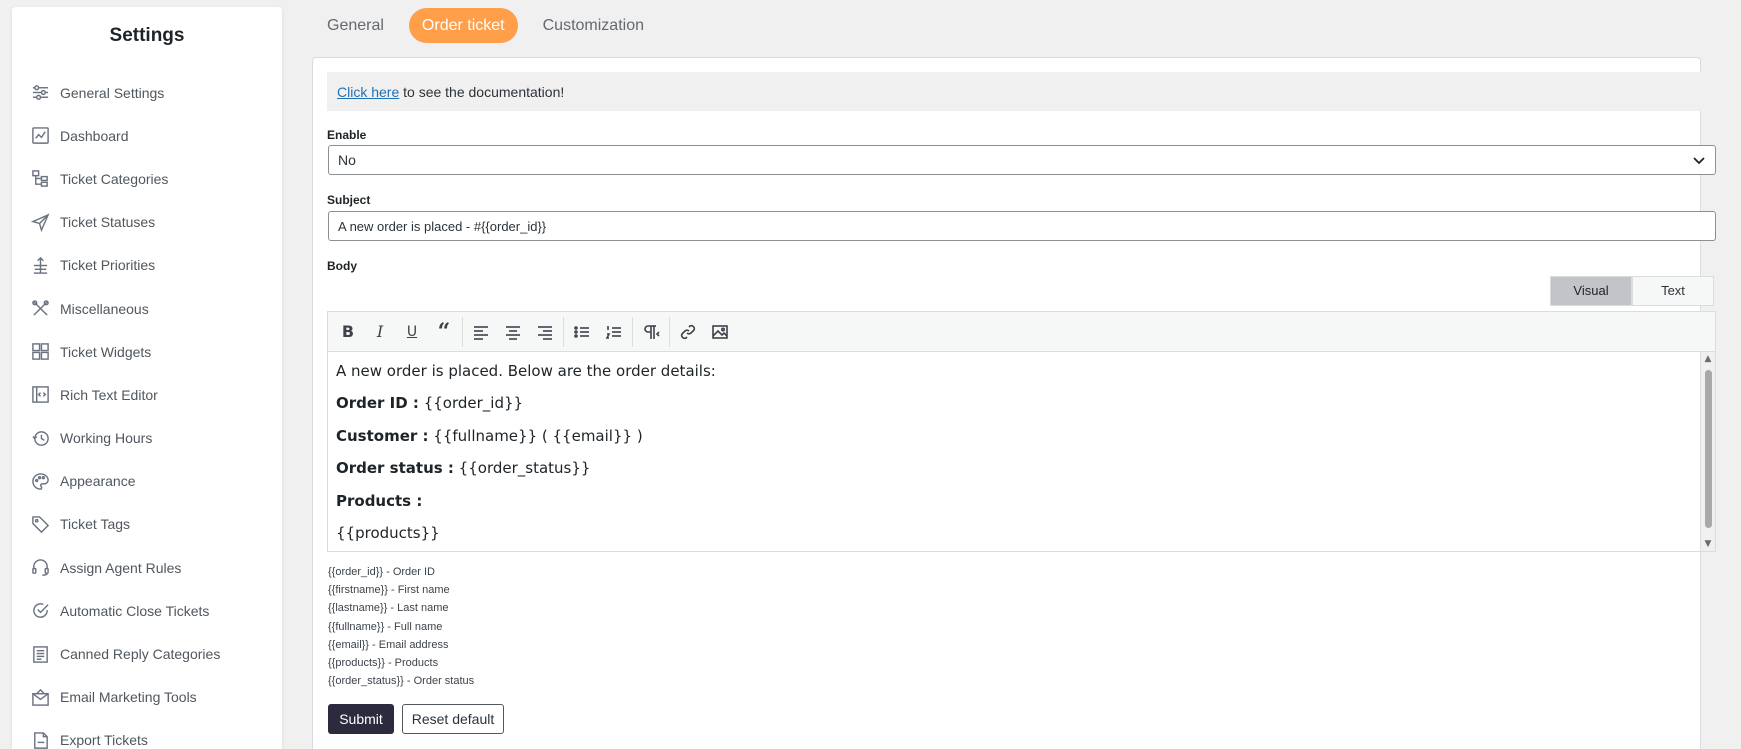 This screenshot has width=1741, height=749. What do you see at coordinates (688, 332) in the screenshot?
I see `link-icon` at bounding box center [688, 332].